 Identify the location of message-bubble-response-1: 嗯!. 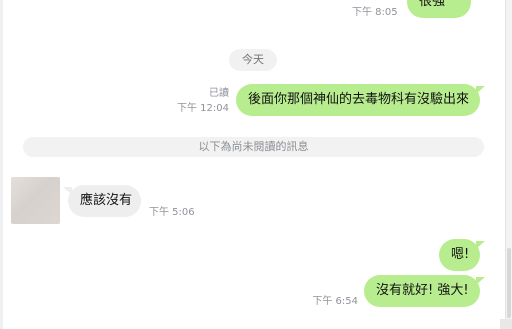
(462, 255).